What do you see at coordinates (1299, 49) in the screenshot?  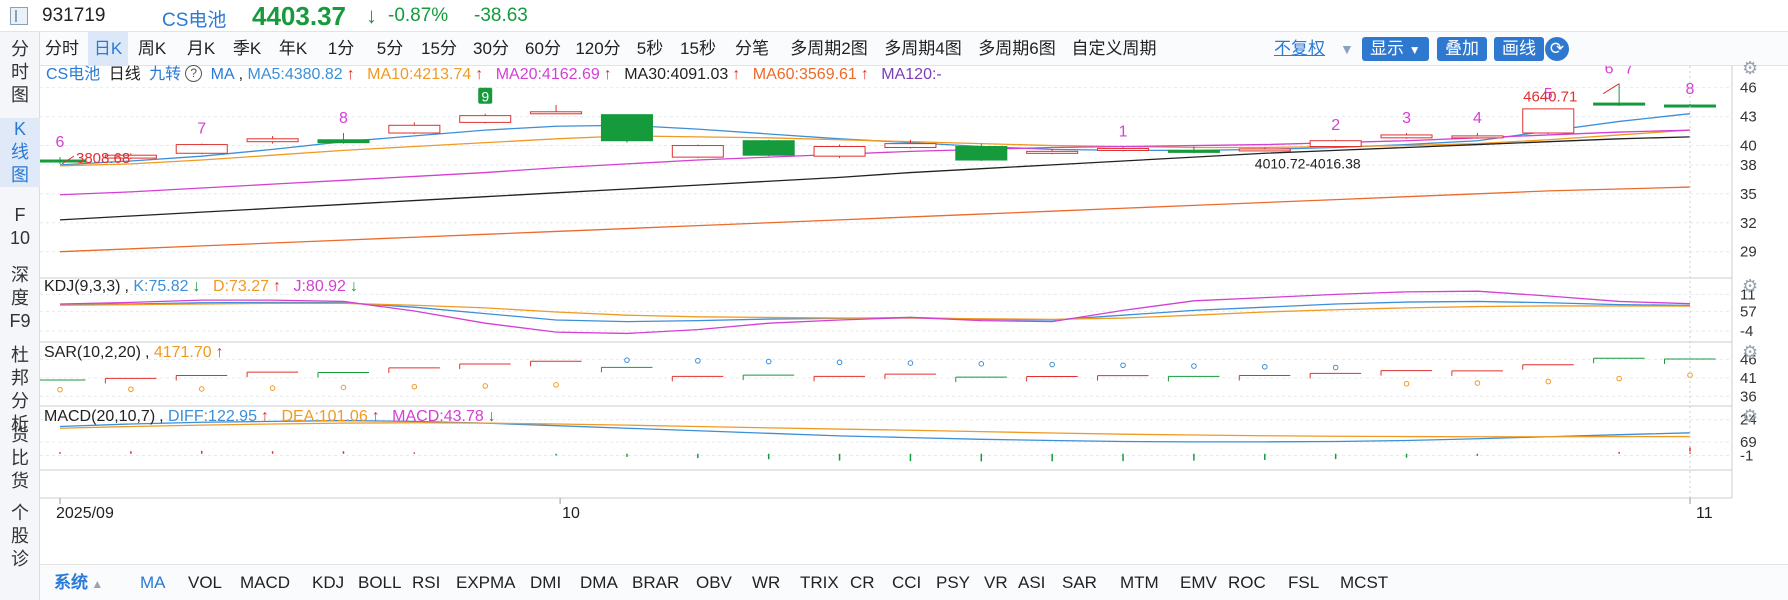 I see `adjust-select: 不复权` at bounding box center [1299, 49].